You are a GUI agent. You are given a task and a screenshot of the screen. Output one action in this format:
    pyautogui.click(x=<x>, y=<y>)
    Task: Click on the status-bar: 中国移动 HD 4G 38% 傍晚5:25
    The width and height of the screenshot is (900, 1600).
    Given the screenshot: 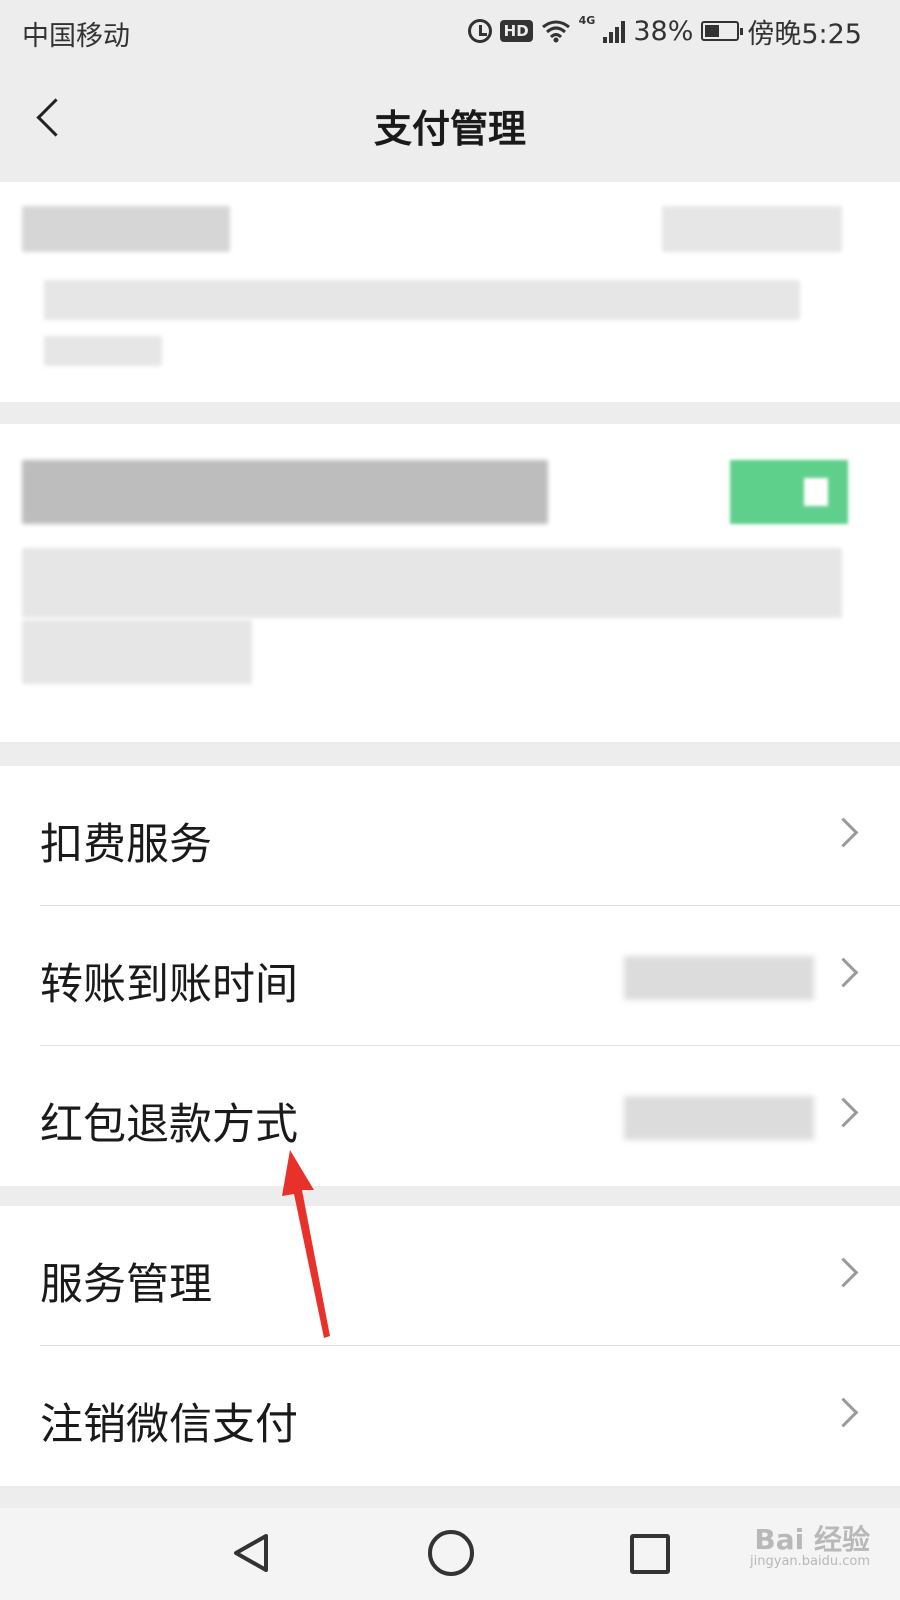 What is the action you would take?
    pyautogui.click(x=450, y=31)
    